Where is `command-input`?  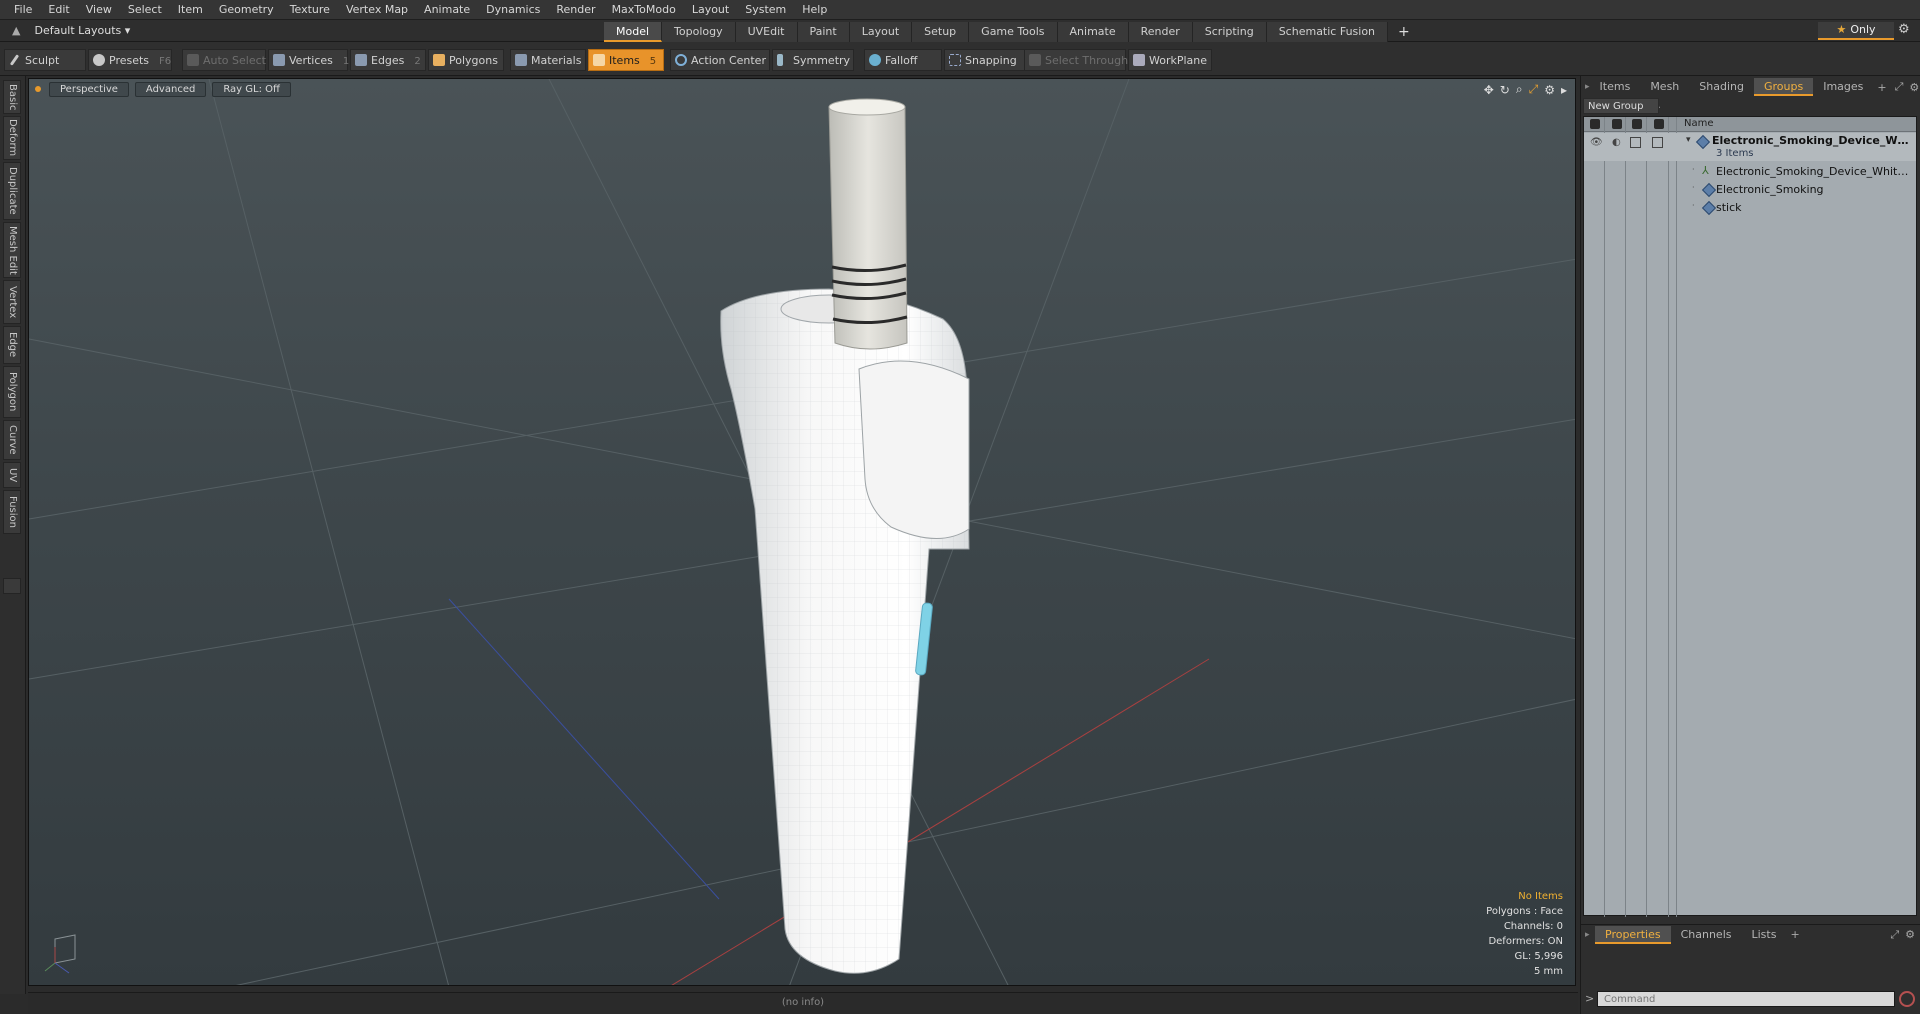 command-input is located at coordinates (1746, 999).